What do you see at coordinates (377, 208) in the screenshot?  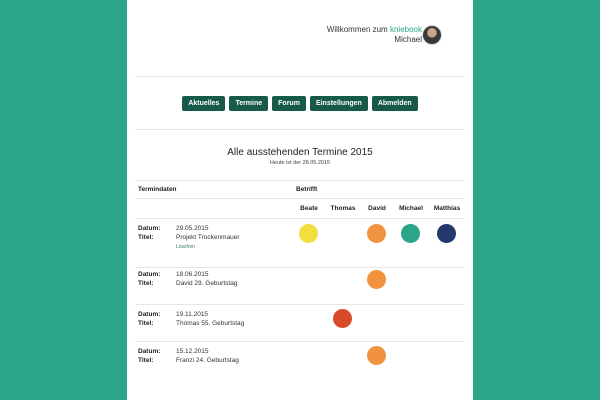 I see `person-david: David` at bounding box center [377, 208].